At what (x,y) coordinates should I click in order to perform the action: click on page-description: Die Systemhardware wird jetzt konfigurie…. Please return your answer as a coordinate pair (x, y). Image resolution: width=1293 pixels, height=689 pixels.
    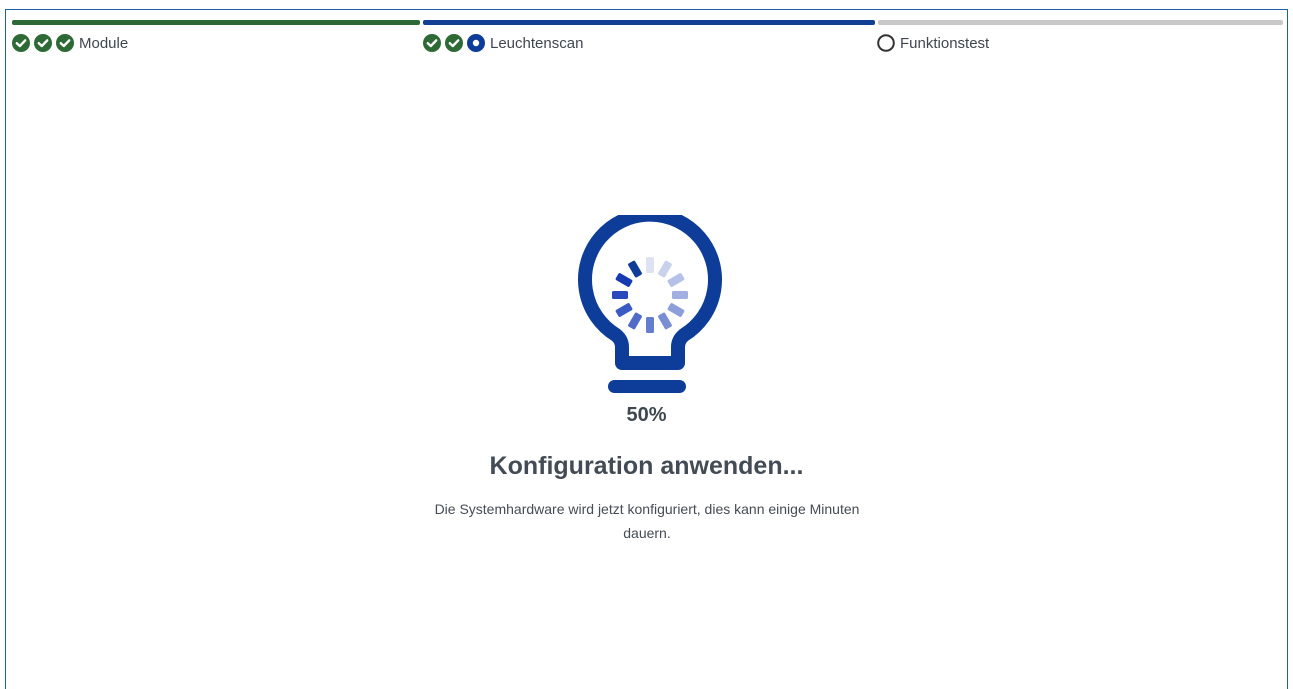
    Looking at the image, I should click on (647, 521).